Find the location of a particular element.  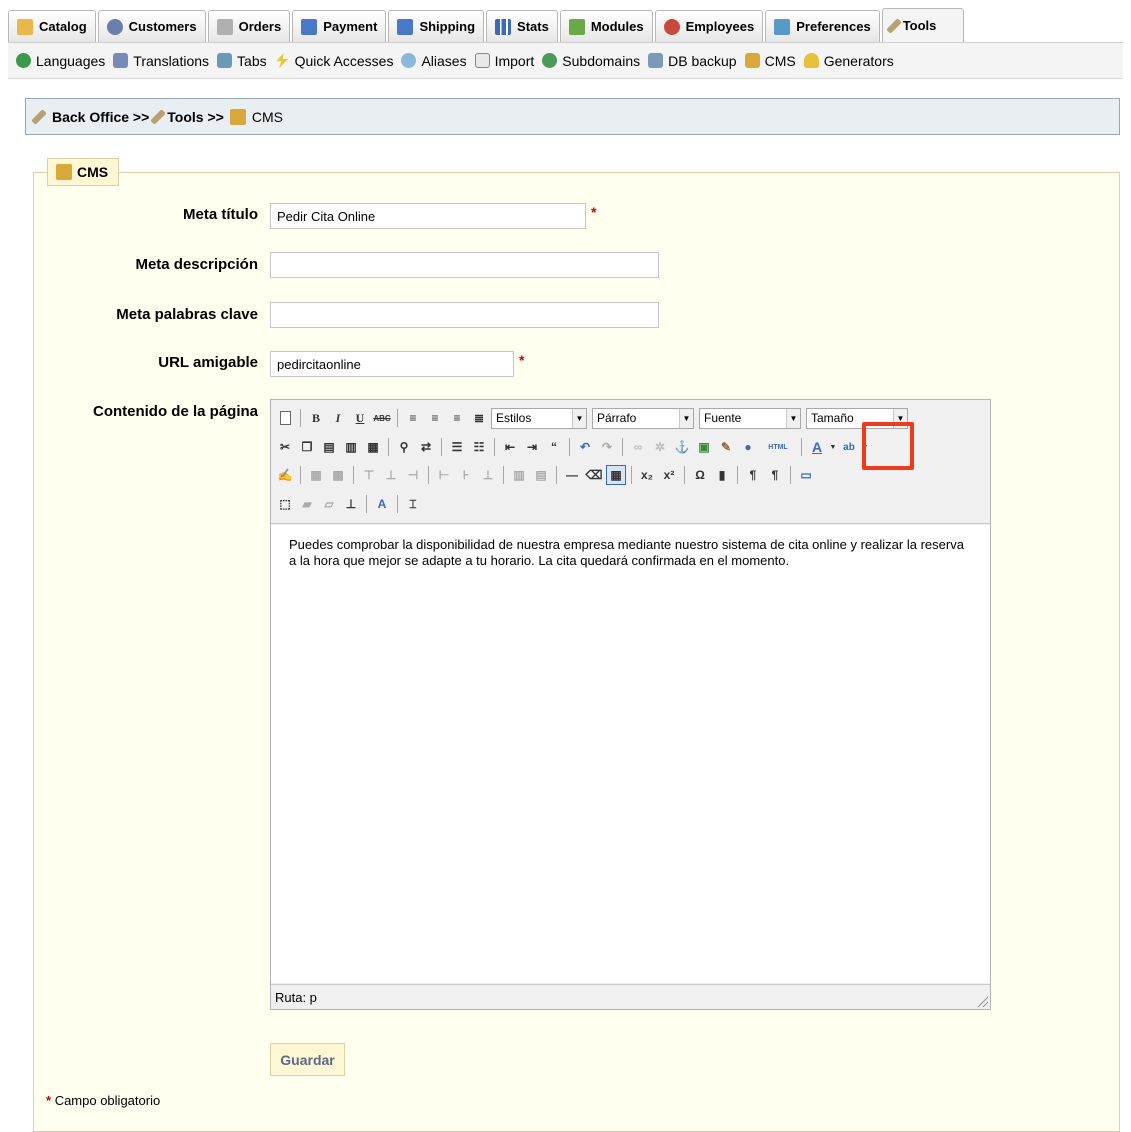

subtab-quick-accesses: Quick Accesses is located at coordinates (334, 61).